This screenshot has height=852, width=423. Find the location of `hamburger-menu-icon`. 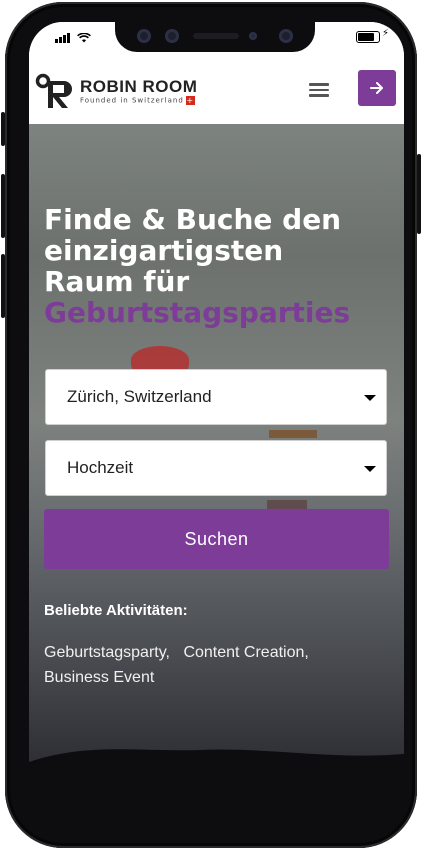

hamburger-menu-icon is located at coordinates (319, 90).